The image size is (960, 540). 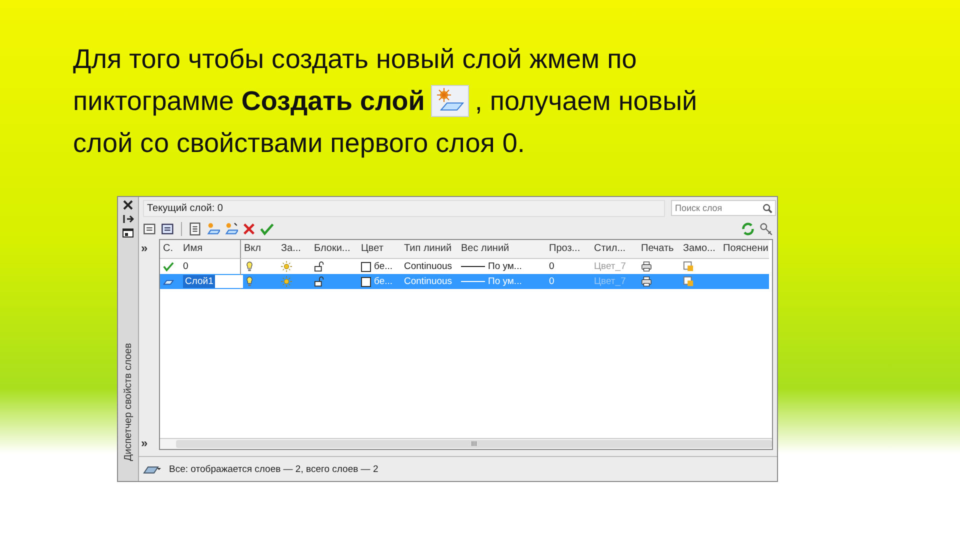 What do you see at coordinates (128, 205) in the screenshot?
I see `close-icon` at bounding box center [128, 205].